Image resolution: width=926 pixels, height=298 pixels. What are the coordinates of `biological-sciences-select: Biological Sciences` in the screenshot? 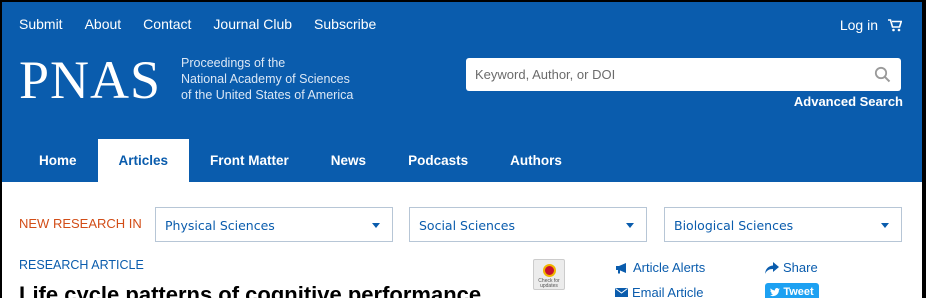 It's located at (783, 224).